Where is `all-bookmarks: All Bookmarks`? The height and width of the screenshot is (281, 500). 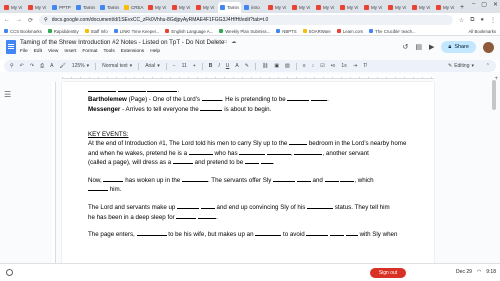
all-bookmarks: All Bookmarks is located at coordinates (482, 31).